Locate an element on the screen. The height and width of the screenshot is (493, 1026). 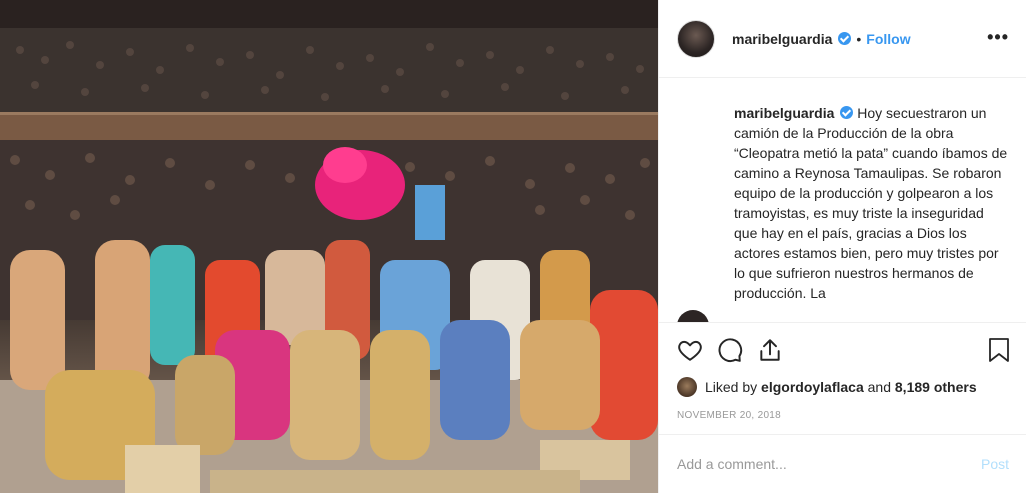
author-avatar is located at coordinates (696, 38).